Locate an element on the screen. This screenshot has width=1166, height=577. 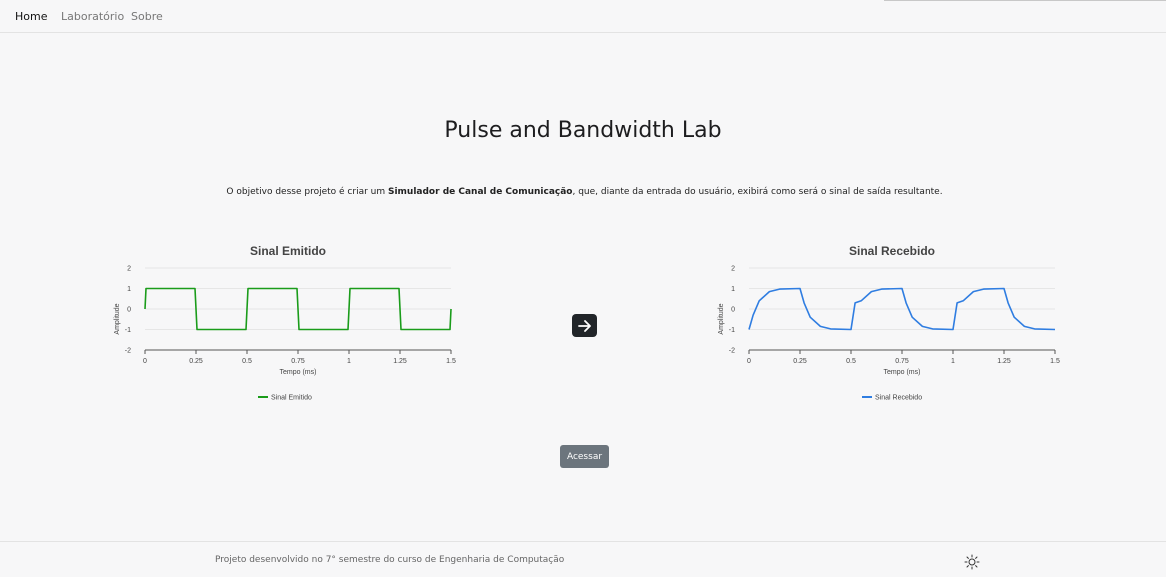
description-prefix: O objetivo desse projeto é criar um is located at coordinates (307, 192).